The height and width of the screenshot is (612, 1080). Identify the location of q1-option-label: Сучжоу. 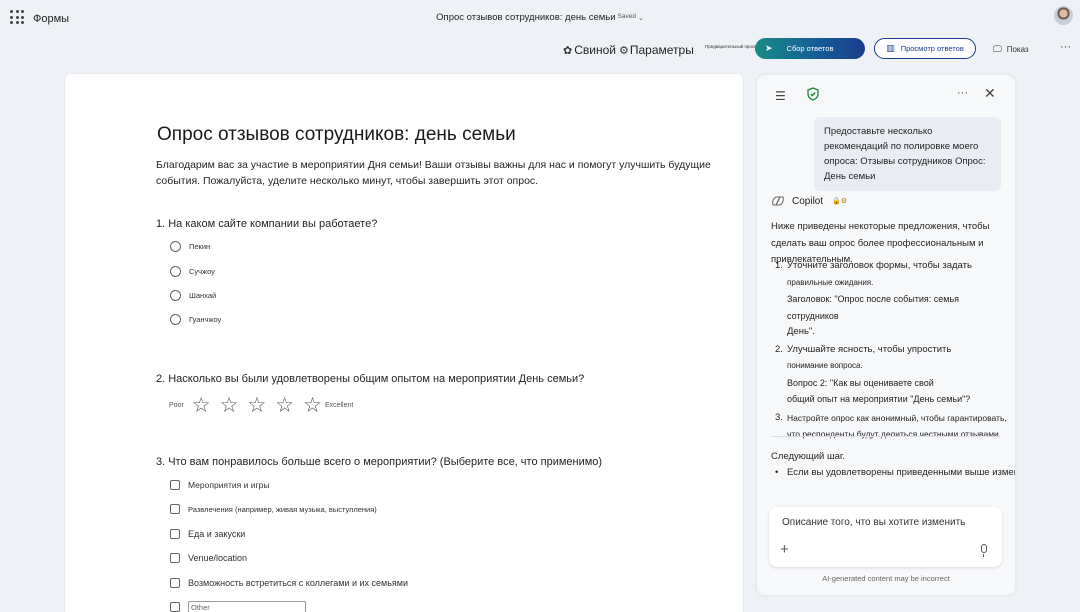
(202, 271).